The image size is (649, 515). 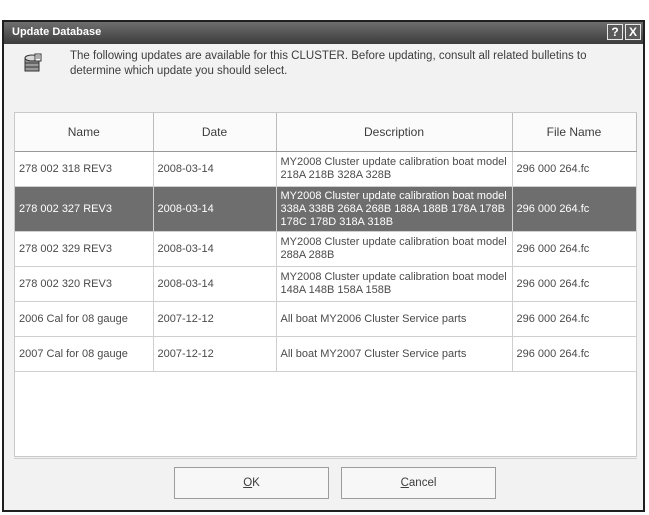 What do you see at coordinates (84, 249) in the screenshot?
I see `cell-name: 278 002 329 REV3` at bounding box center [84, 249].